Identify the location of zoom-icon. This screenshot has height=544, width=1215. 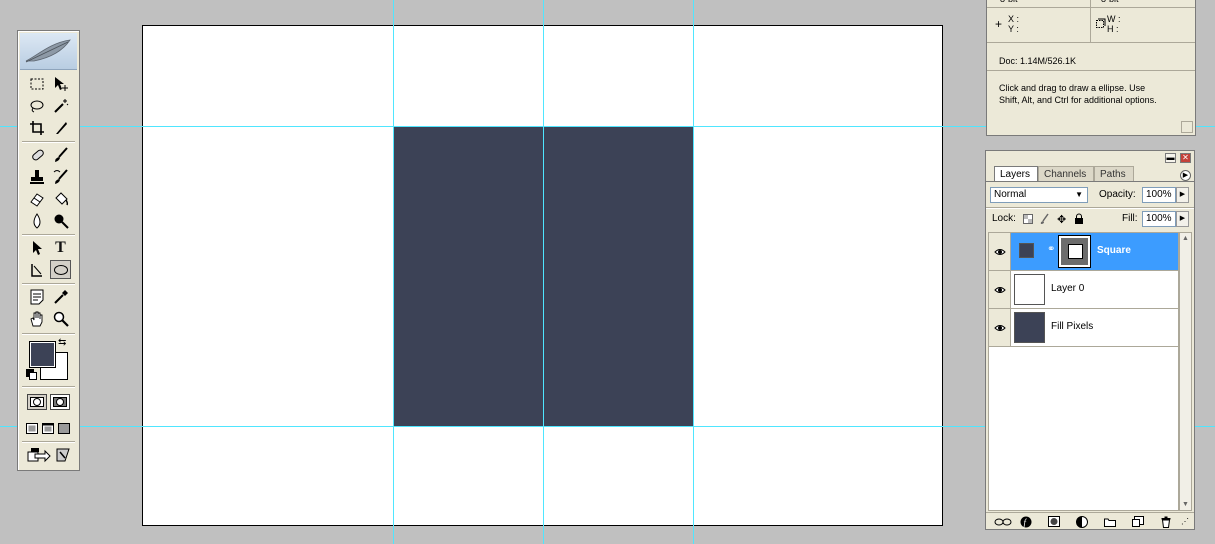
(60, 318).